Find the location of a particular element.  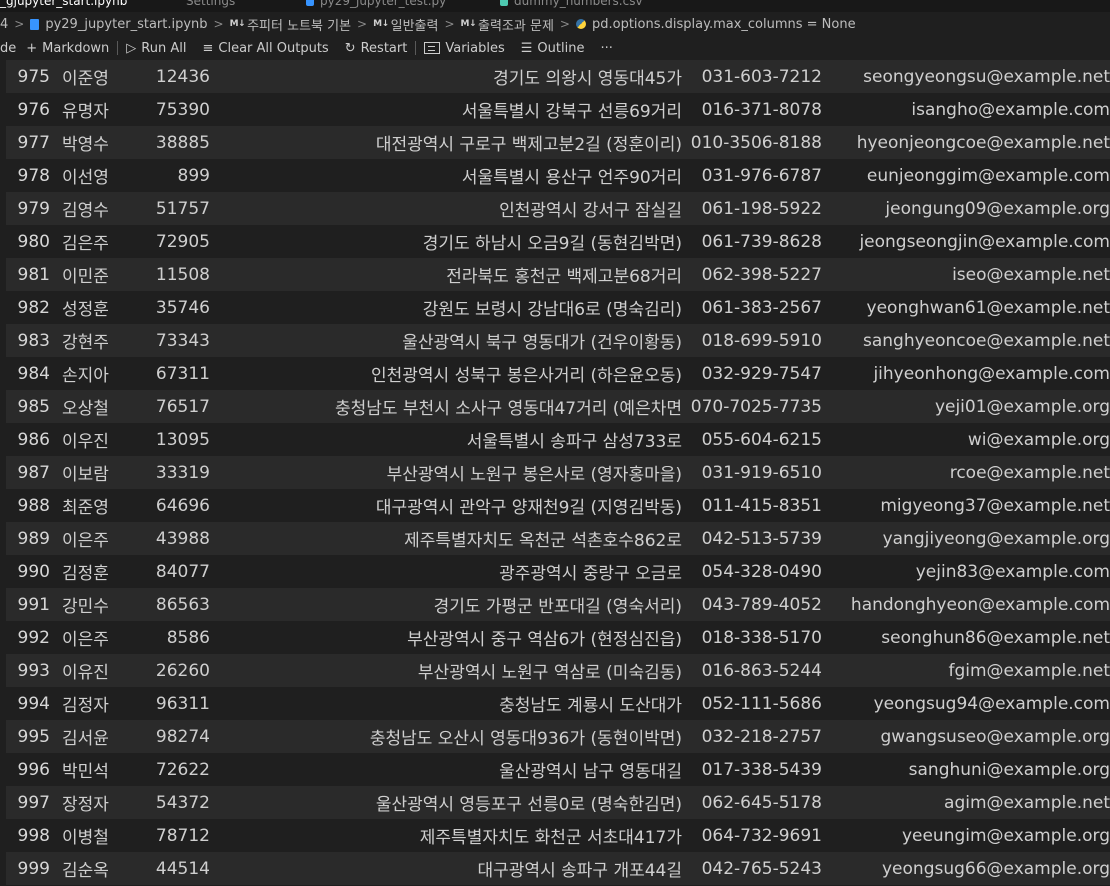

more-actions-icon: ··· is located at coordinates (606, 48).